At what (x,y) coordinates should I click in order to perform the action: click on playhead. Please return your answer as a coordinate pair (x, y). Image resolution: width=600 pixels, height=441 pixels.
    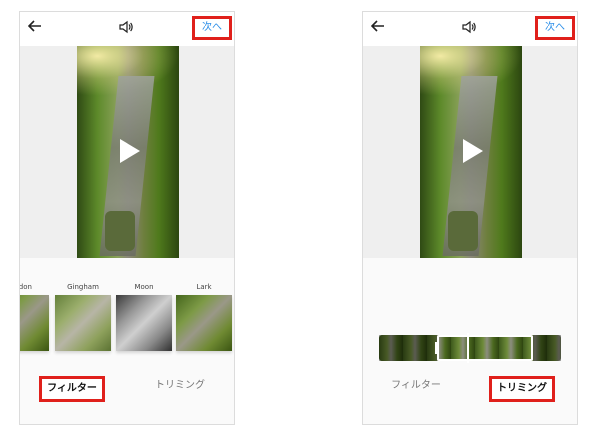
    Looking at the image, I should click on (468, 348).